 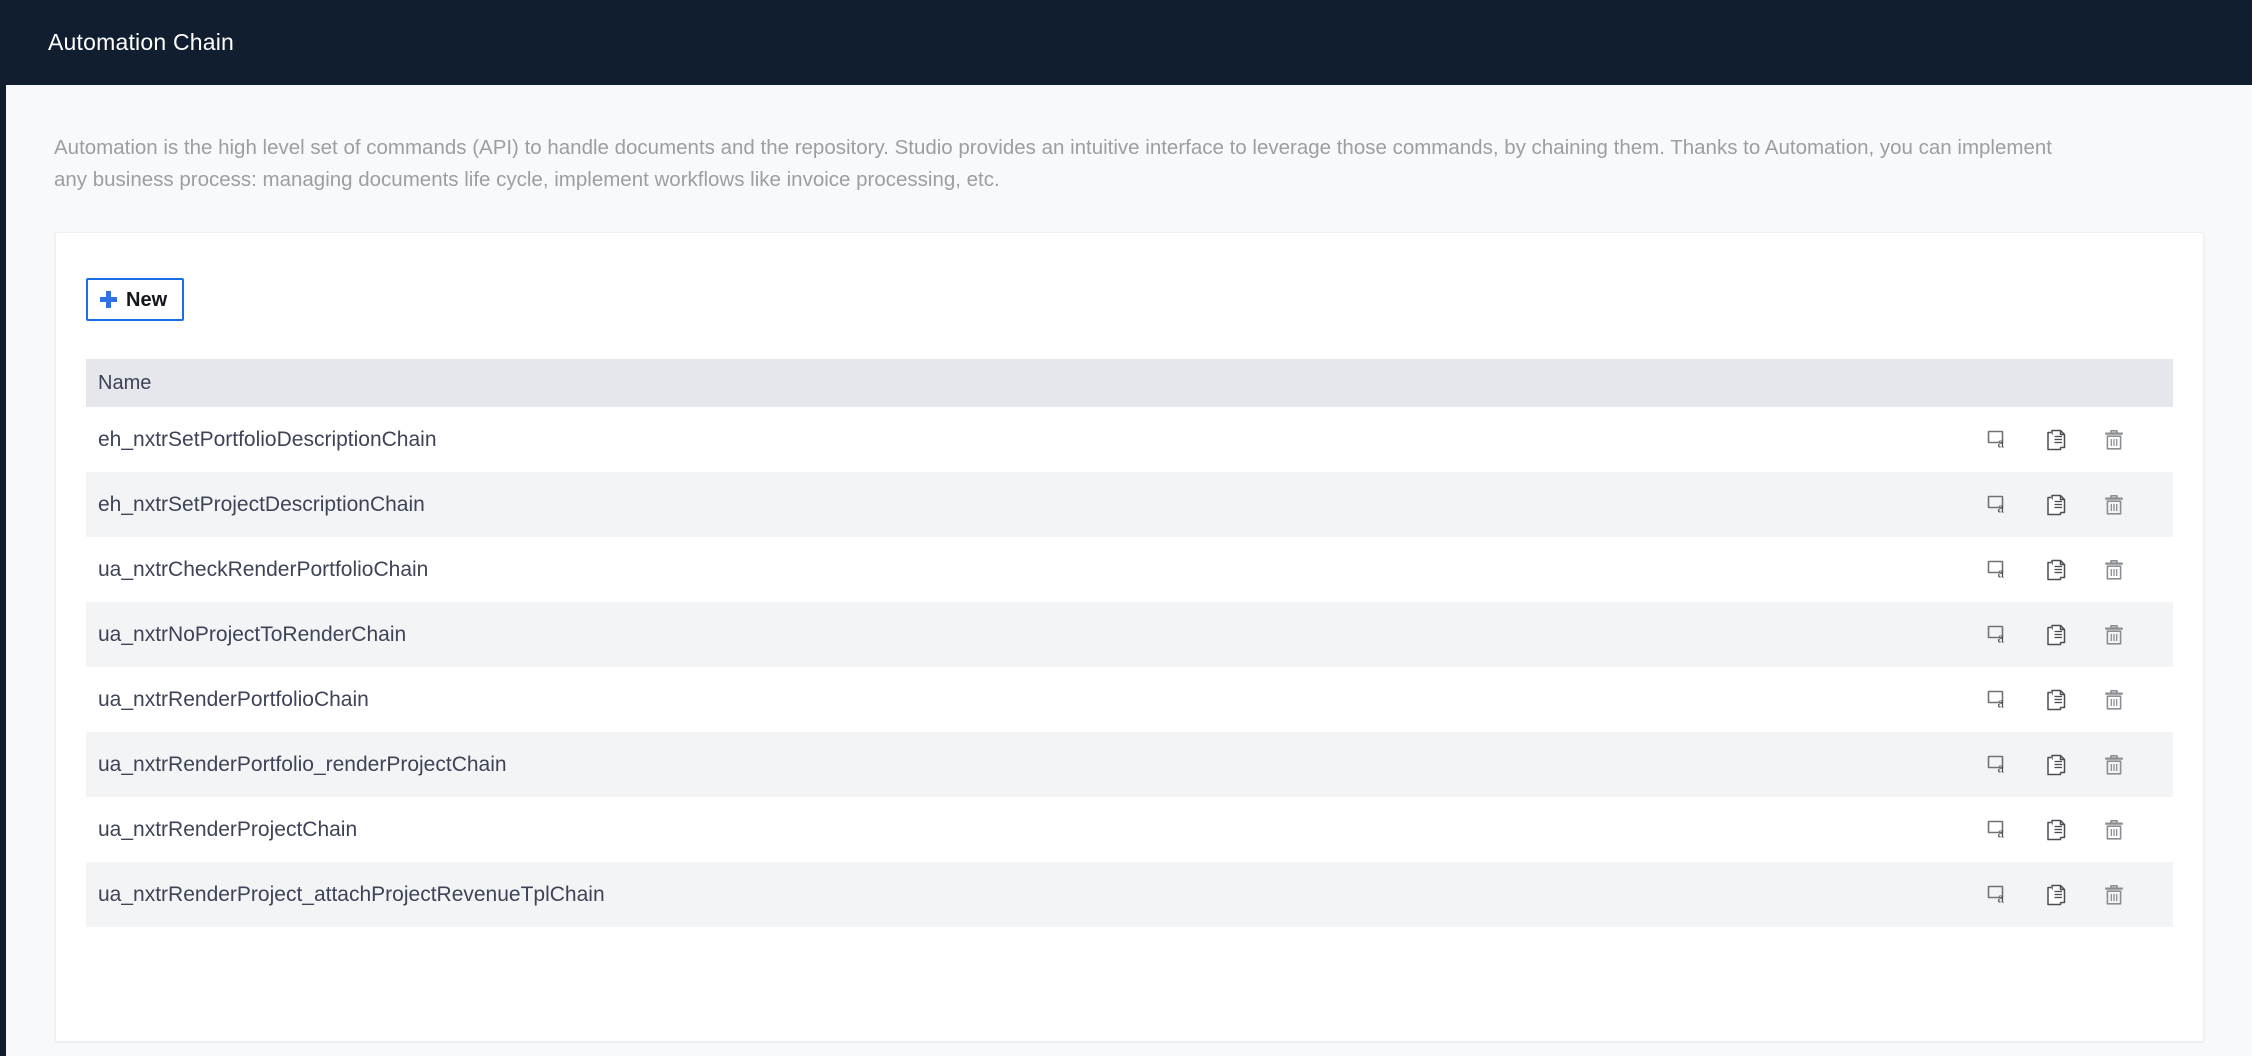 What do you see at coordinates (267, 439) in the screenshot?
I see `chain-name-cell: eh_nxtrSetPortfolioDescriptionChain` at bounding box center [267, 439].